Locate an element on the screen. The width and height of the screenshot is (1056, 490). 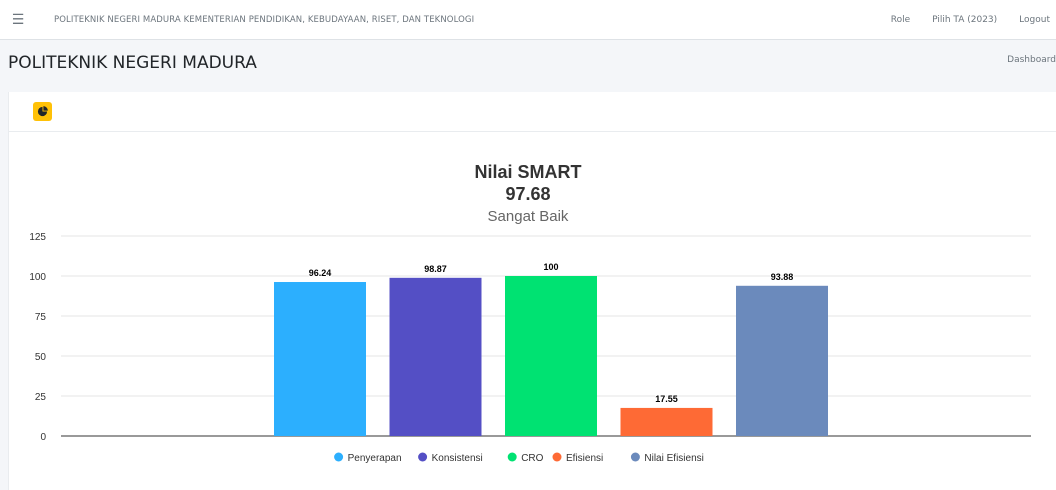
y-tick-label: 125 is located at coordinates (37, 237).